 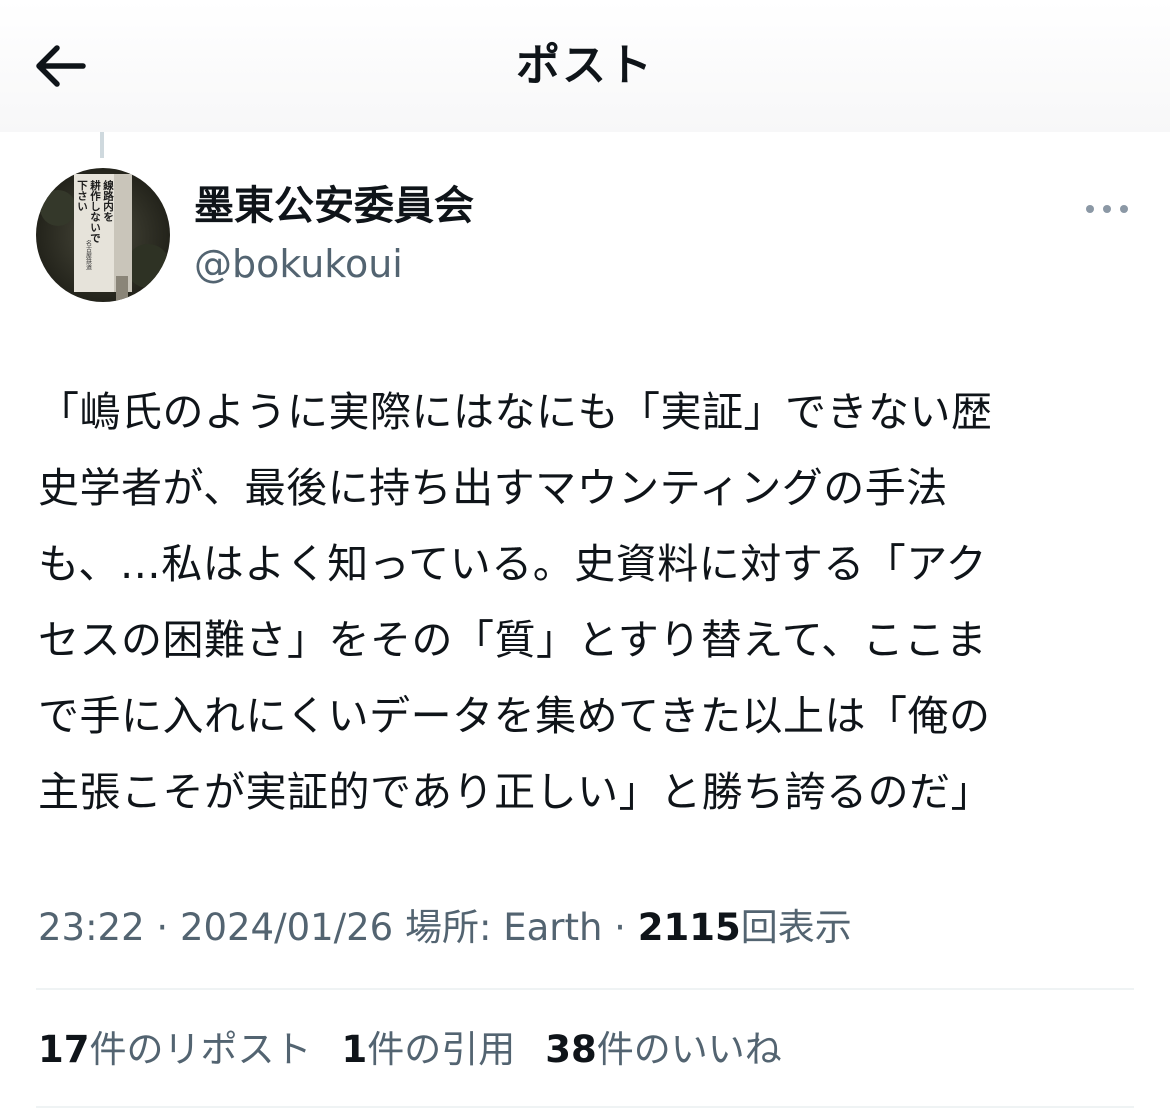 I want to click on avatar-image: 線路内を 耕作しないで 下さい 名古屋鉄道, so click(x=103, y=235).